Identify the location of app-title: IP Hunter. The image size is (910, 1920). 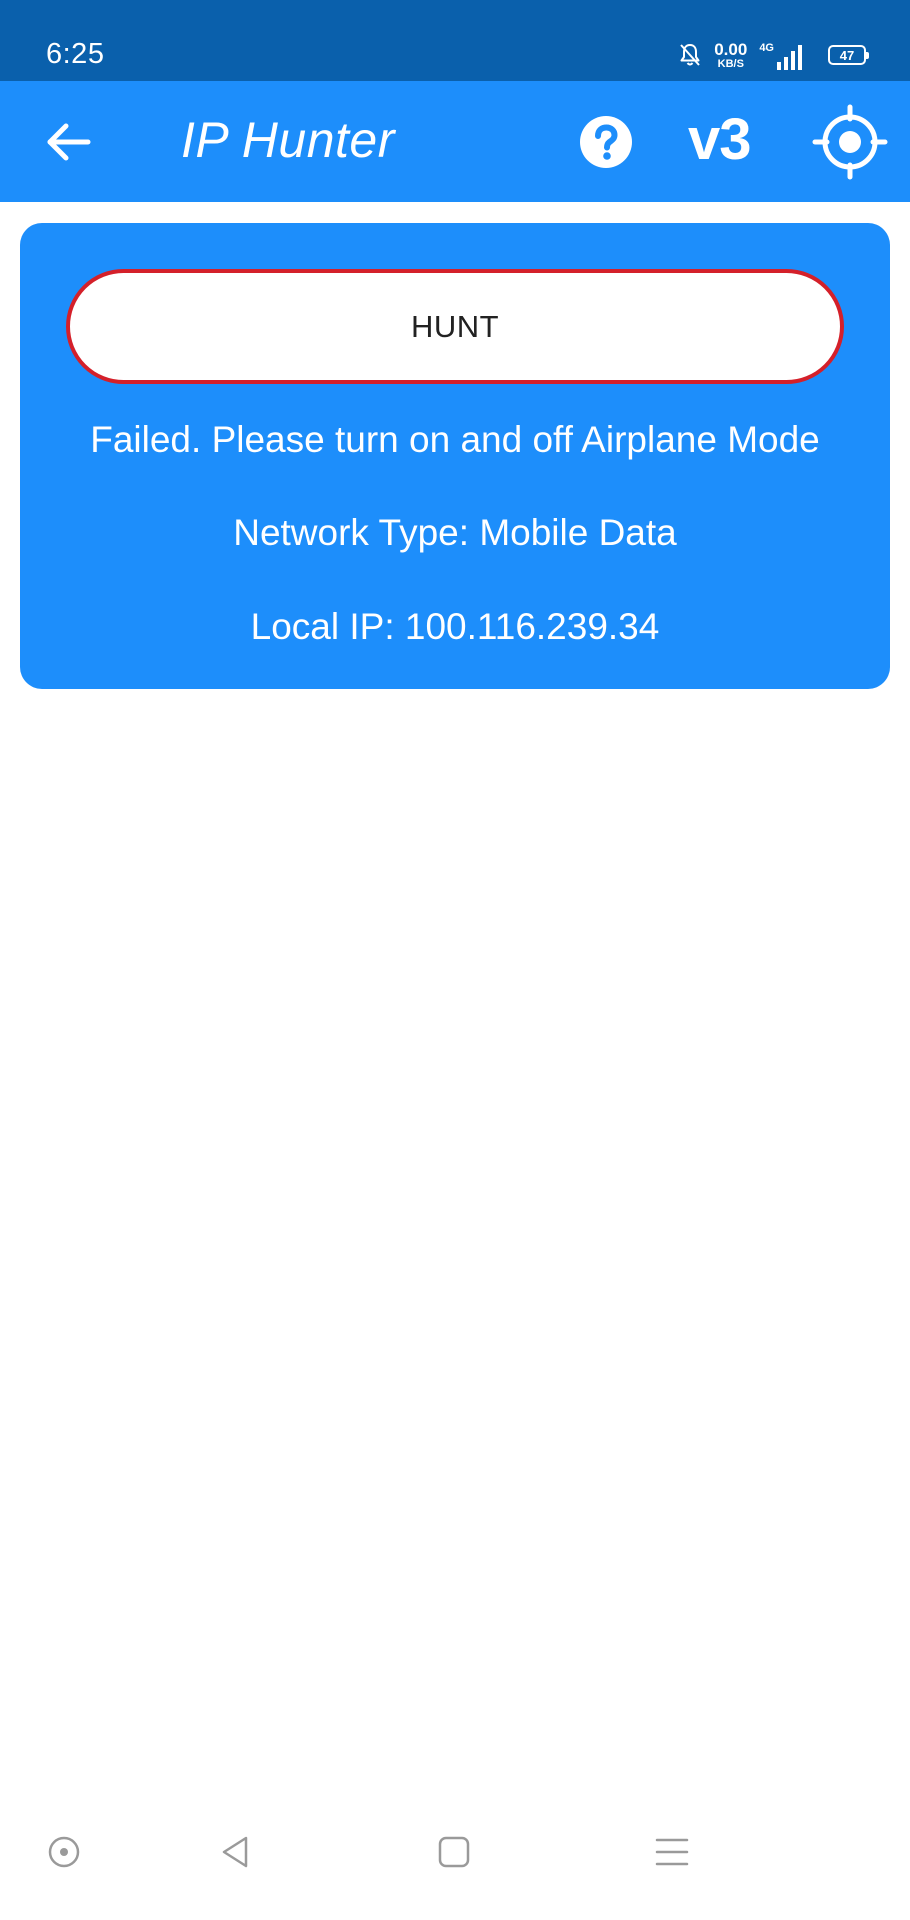
(288, 140).